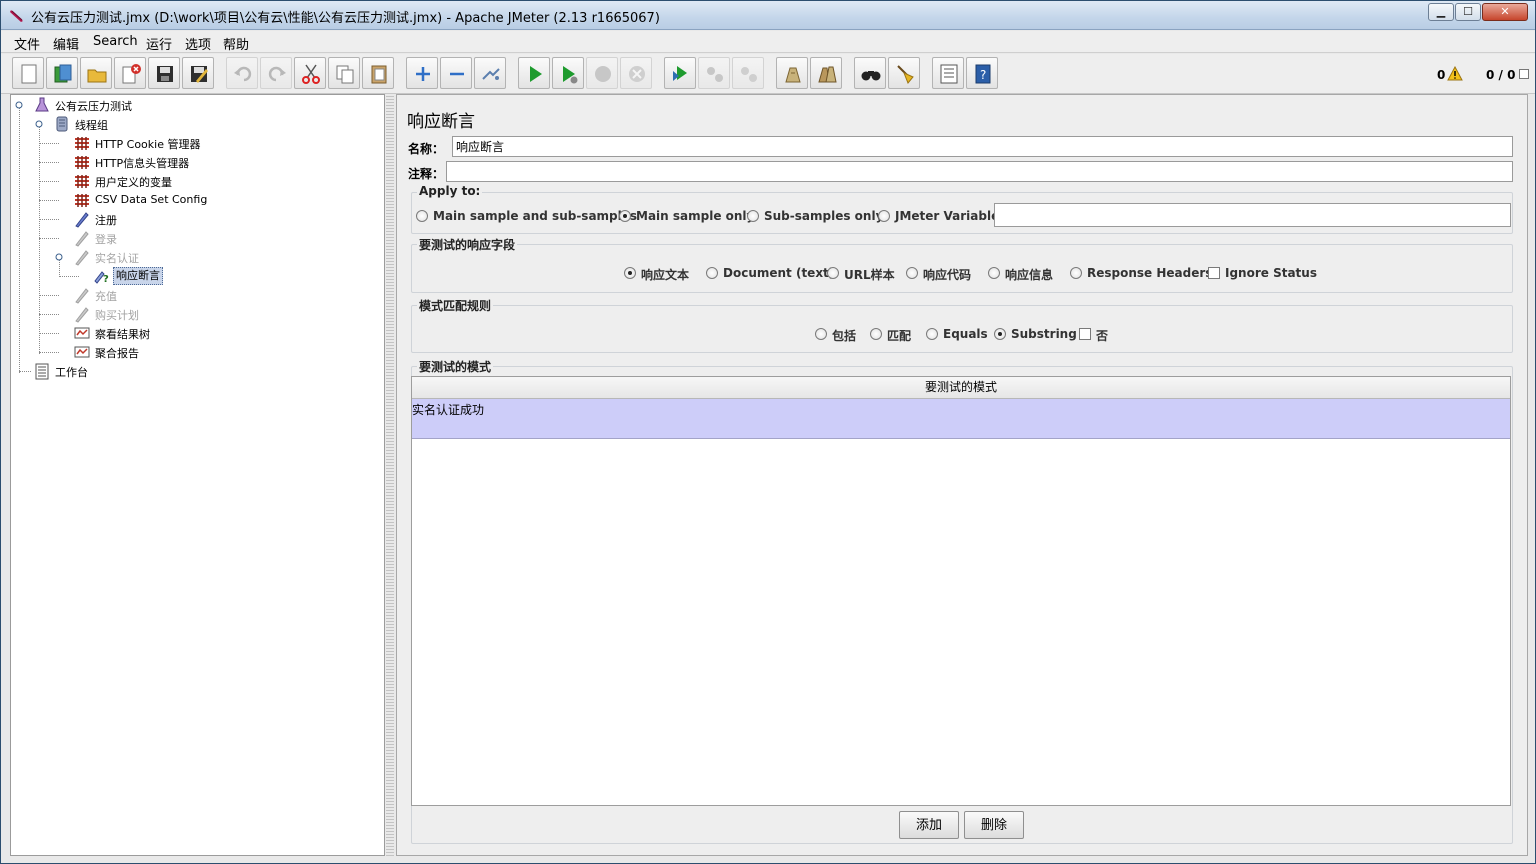  I want to click on new-button, so click(28, 73).